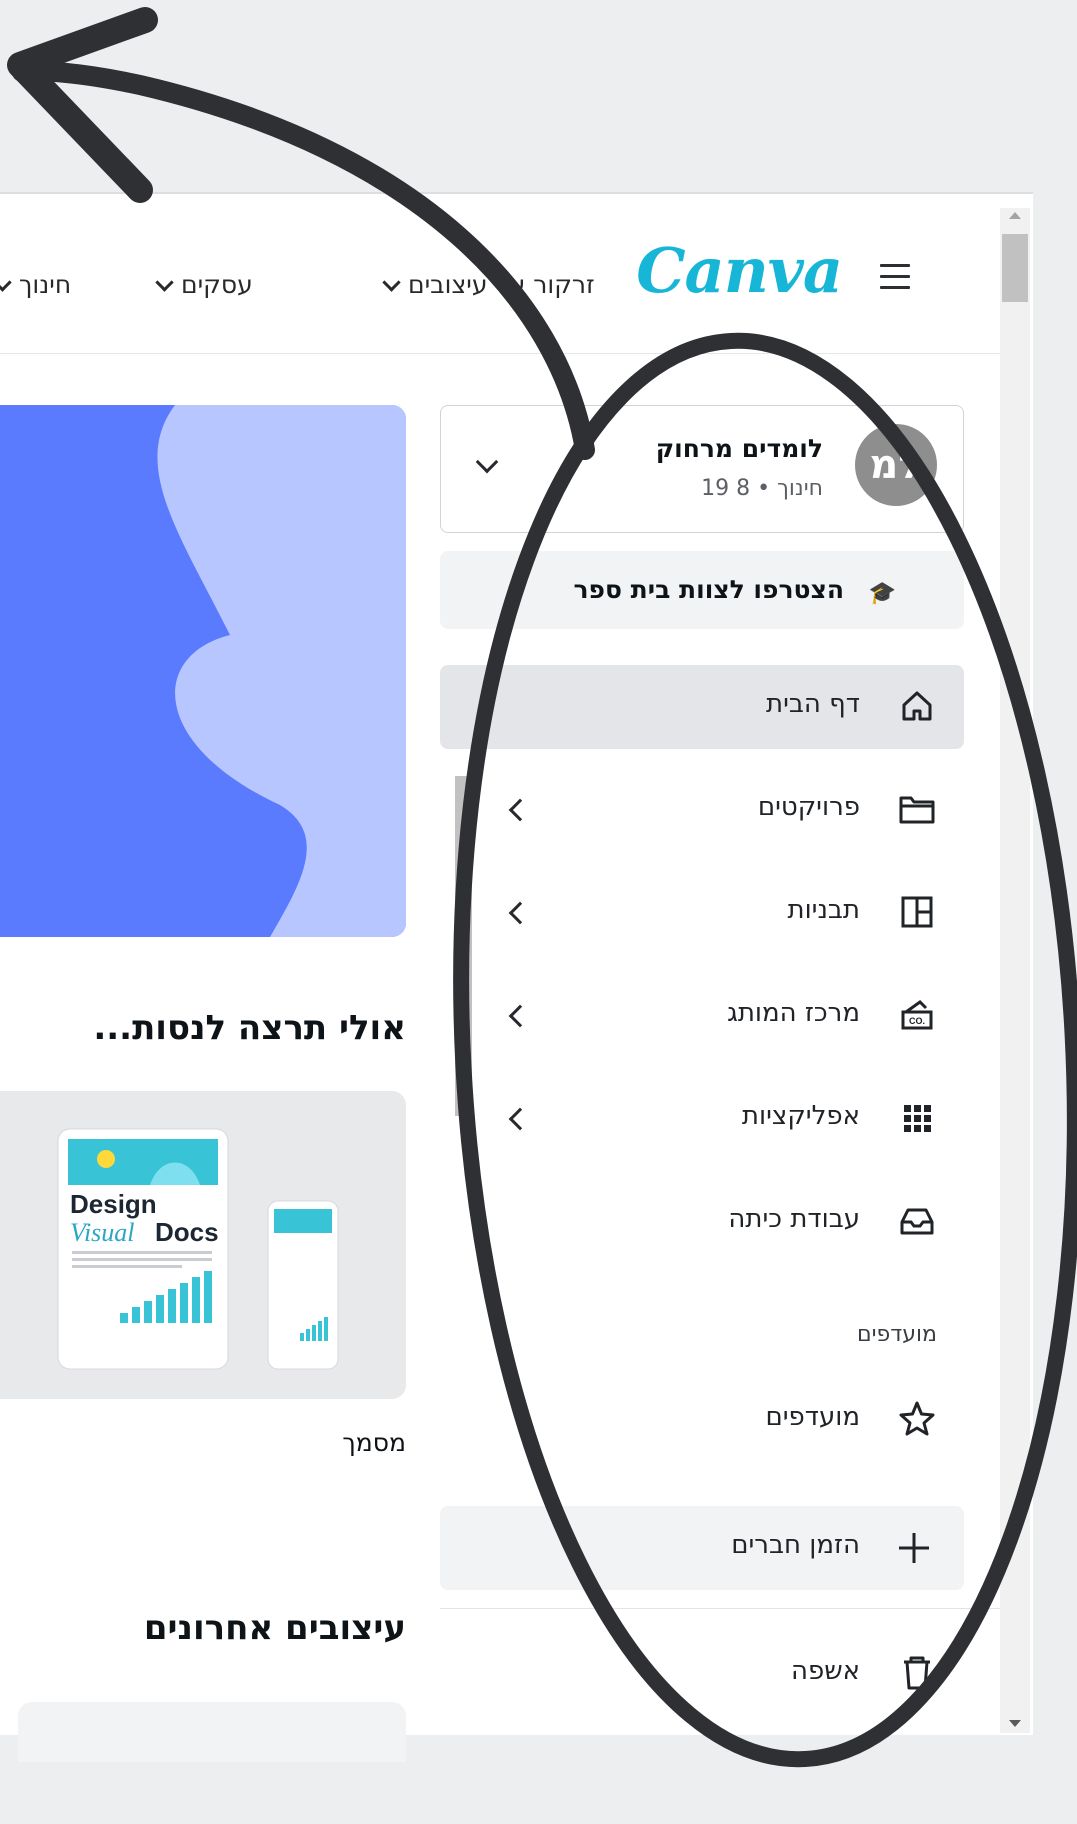  Describe the element at coordinates (800, 1116) in the screenshot. I see `sidebar-item-label: אפליקציות` at that location.